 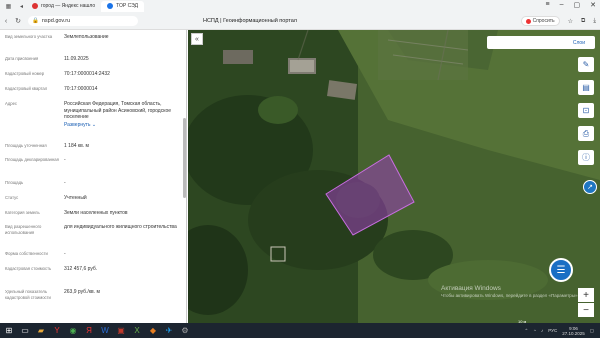 I want to click on window-controls: ≡ – ▢ ✕, so click(x=571, y=5).